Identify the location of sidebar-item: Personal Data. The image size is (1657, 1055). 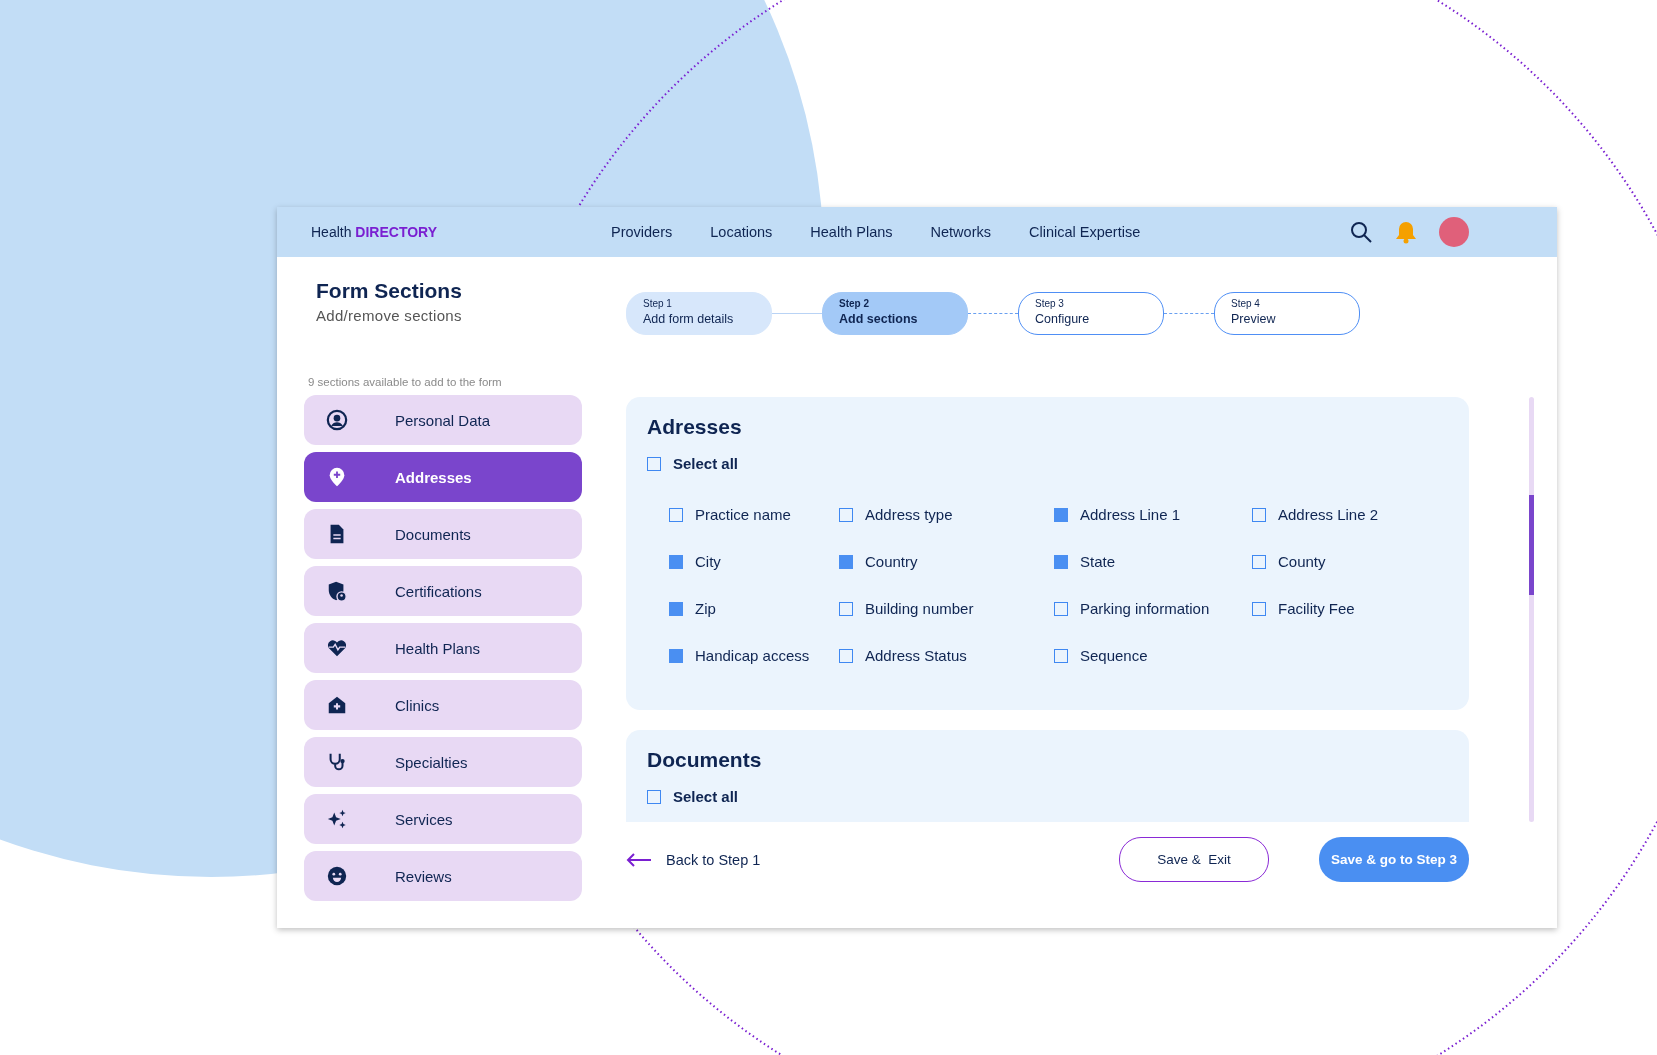
(443, 420).